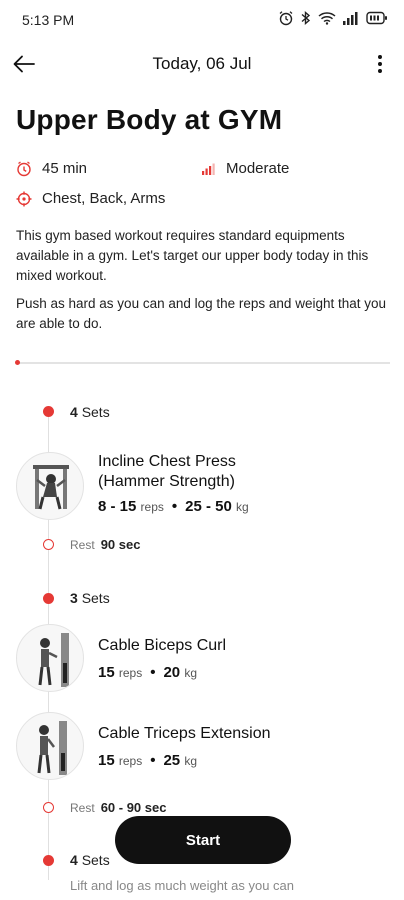 This screenshot has width=404, height=900. Describe the element at coordinates (376, 18) in the screenshot. I see `battery-icon` at that location.